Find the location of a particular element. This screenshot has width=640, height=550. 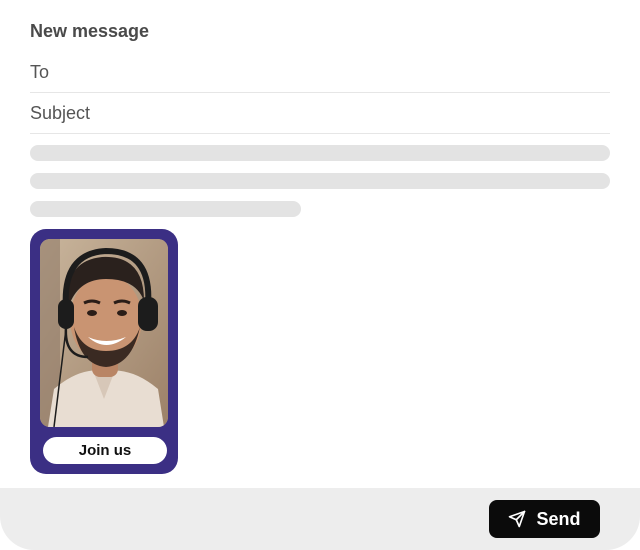

paper-plane-icon is located at coordinates (517, 519).